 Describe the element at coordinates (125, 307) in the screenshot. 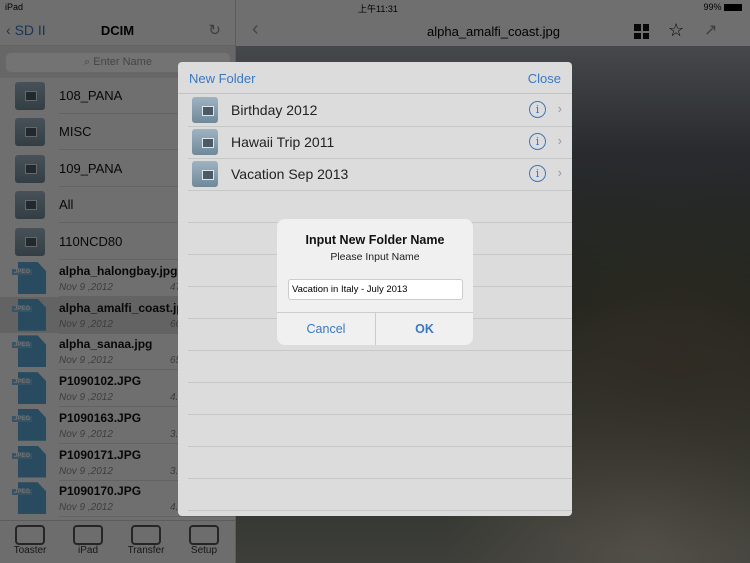

I see `file-name: alpha_amalfi_coast.jpg` at that location.